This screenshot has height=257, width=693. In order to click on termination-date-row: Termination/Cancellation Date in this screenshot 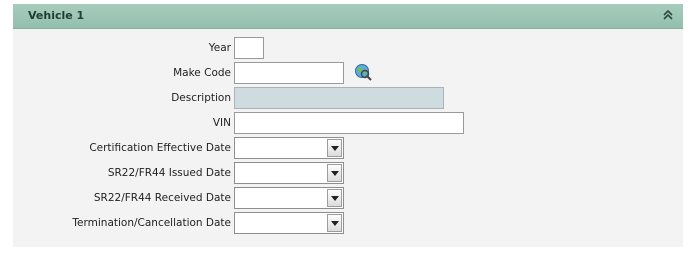, I will do `click(348, 223)`.